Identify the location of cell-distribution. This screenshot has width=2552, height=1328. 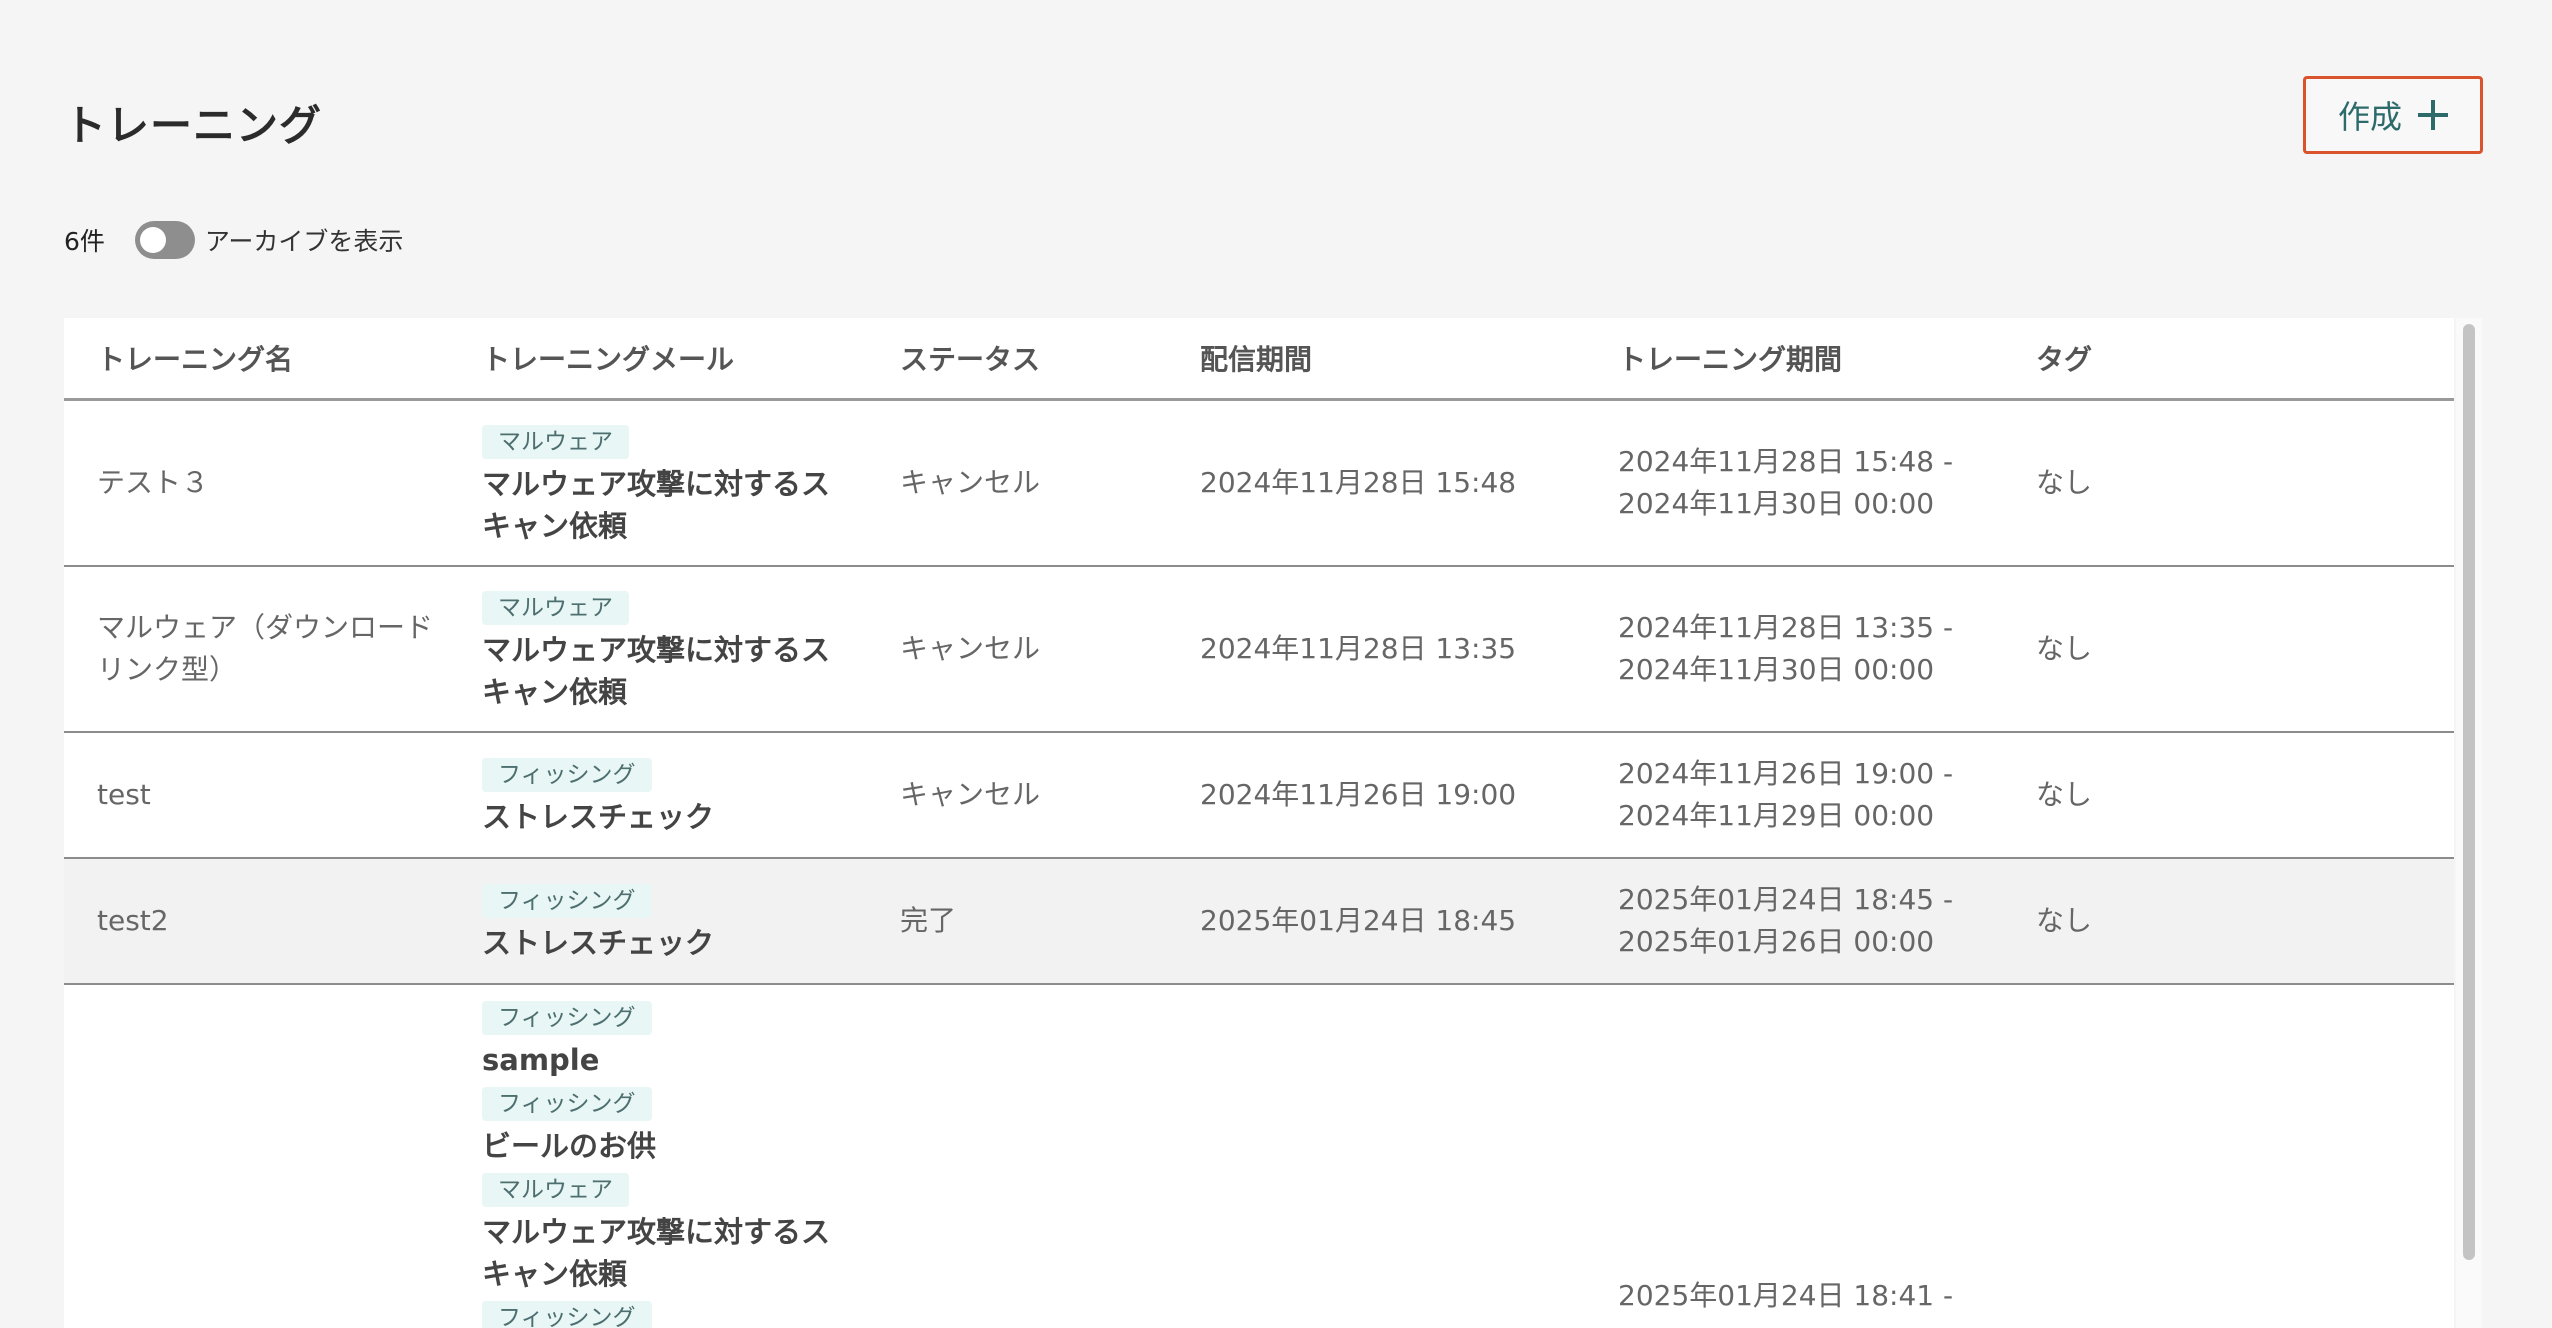
(1376, 1156).